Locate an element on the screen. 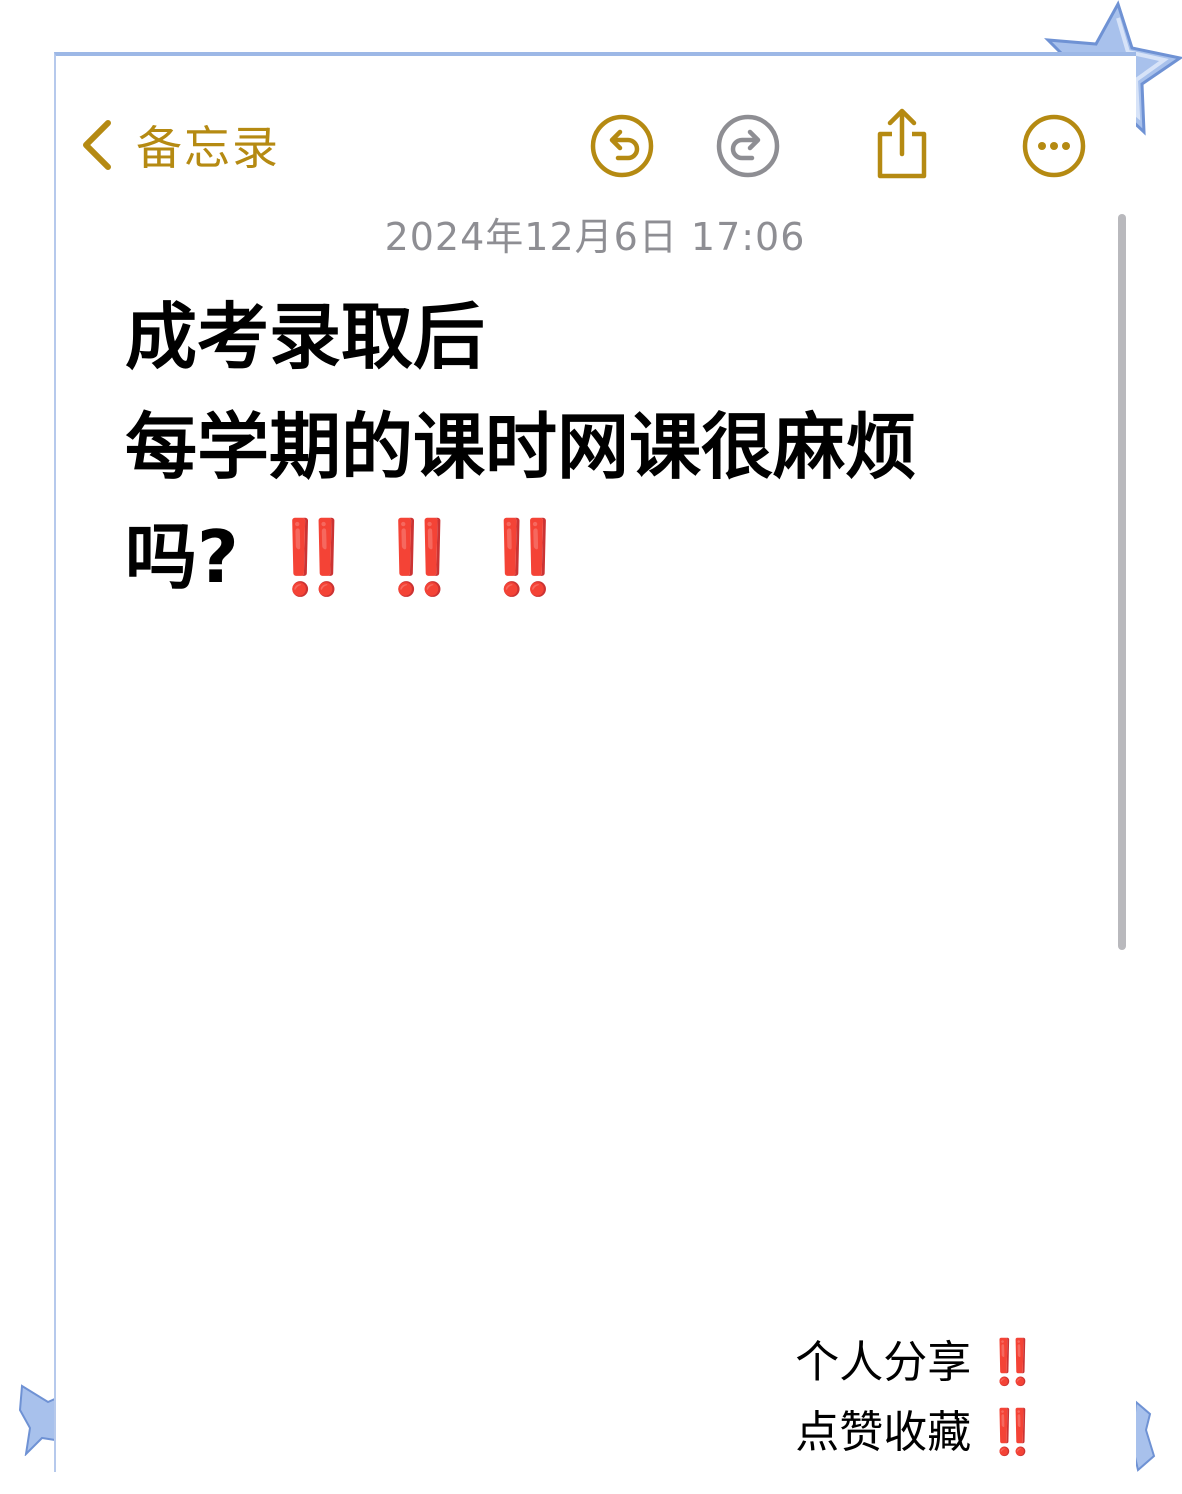 This screenshot has height=1494, width=1182. footer-line-1-text: 个人分享 is located at coordinates (883, 1362).